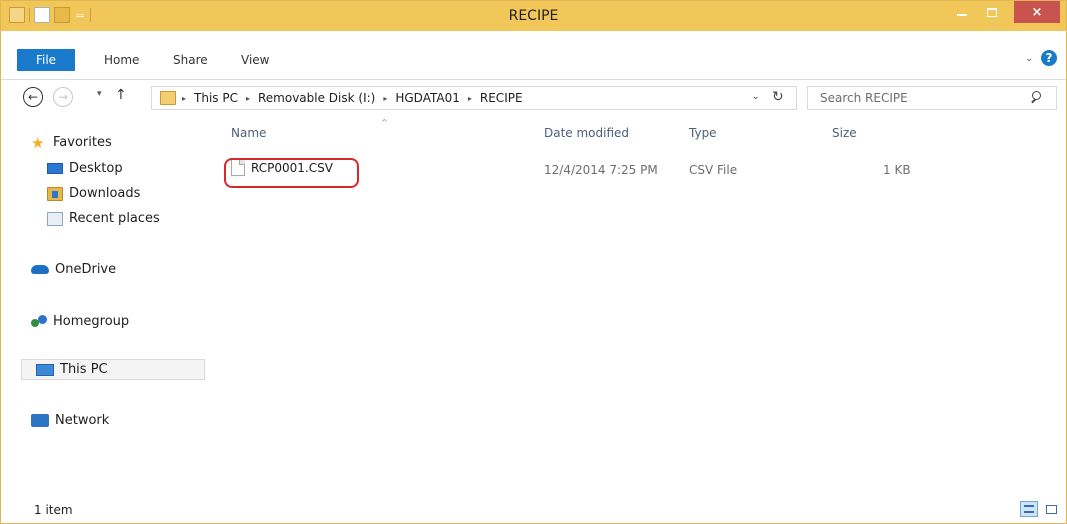 Image resolution: width=1067 pixels, height=524 pixels. I want to click on address-dropdown-icon: ⌄, so click(756, 97).